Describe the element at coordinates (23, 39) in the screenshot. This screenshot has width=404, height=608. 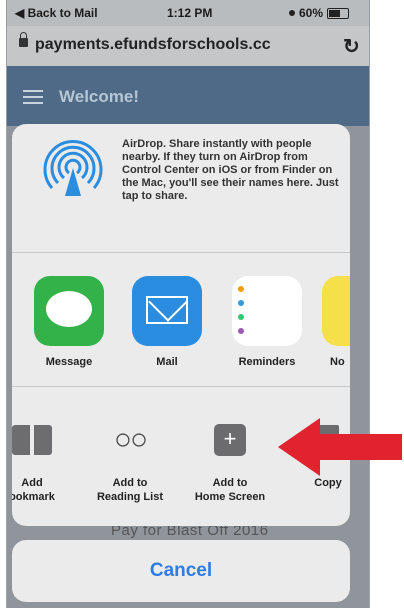
I see `lock-icon` at that location.